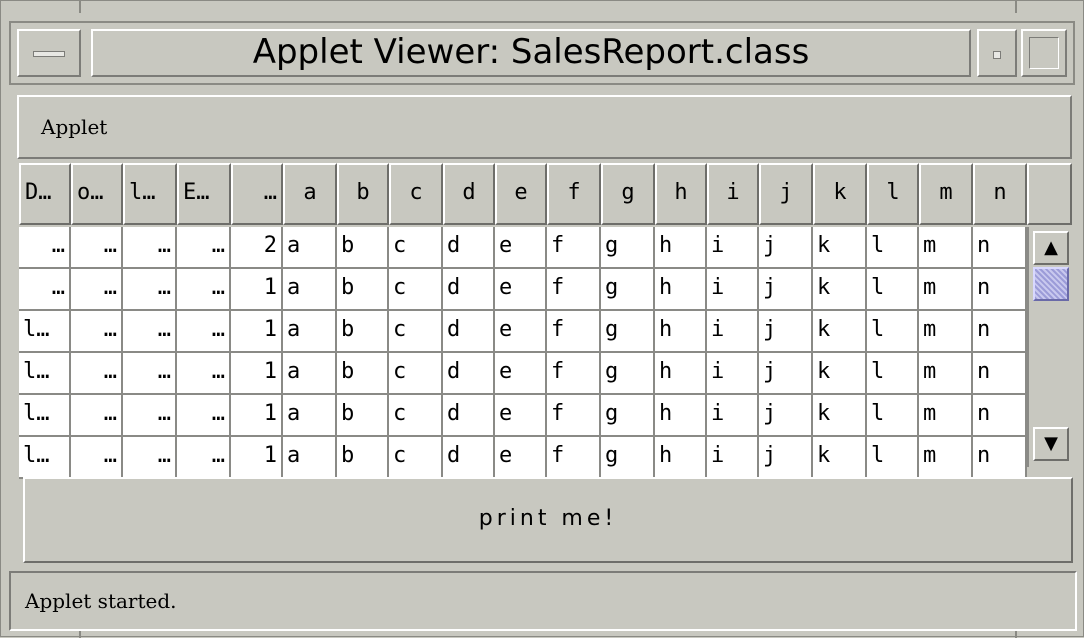  What do you see at coordinates (840, 194) in the screenshot?
I see `column-header: k` at bounding box center [840, 194].